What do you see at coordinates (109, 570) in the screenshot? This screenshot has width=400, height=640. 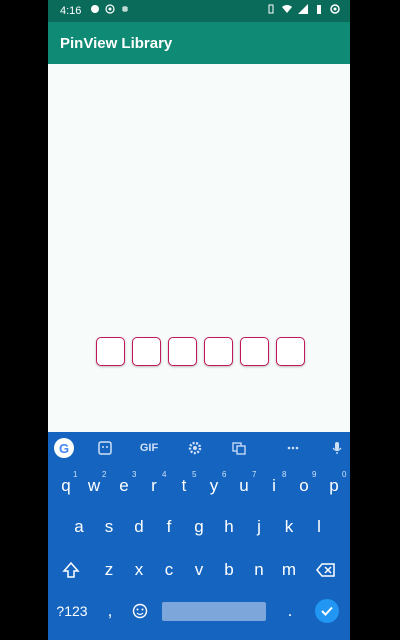 I see `key-z: z` at bounding box center [109, 570].